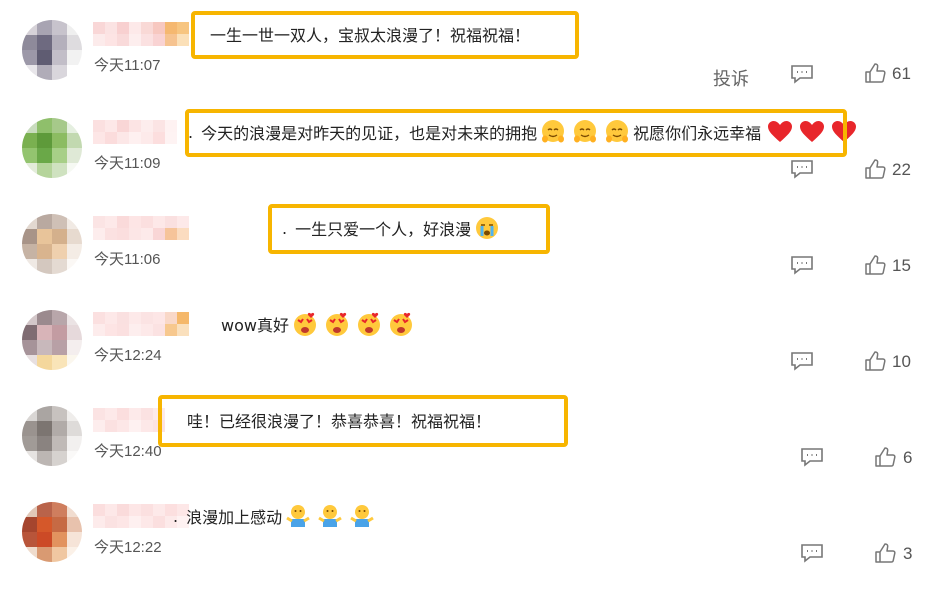 The width and height of the screenshot is (947, 596). What do you see at coordinates (127, 163) in the screenshot?
I see `comment-time: 今天11:09` at bounding box center [127, 163].